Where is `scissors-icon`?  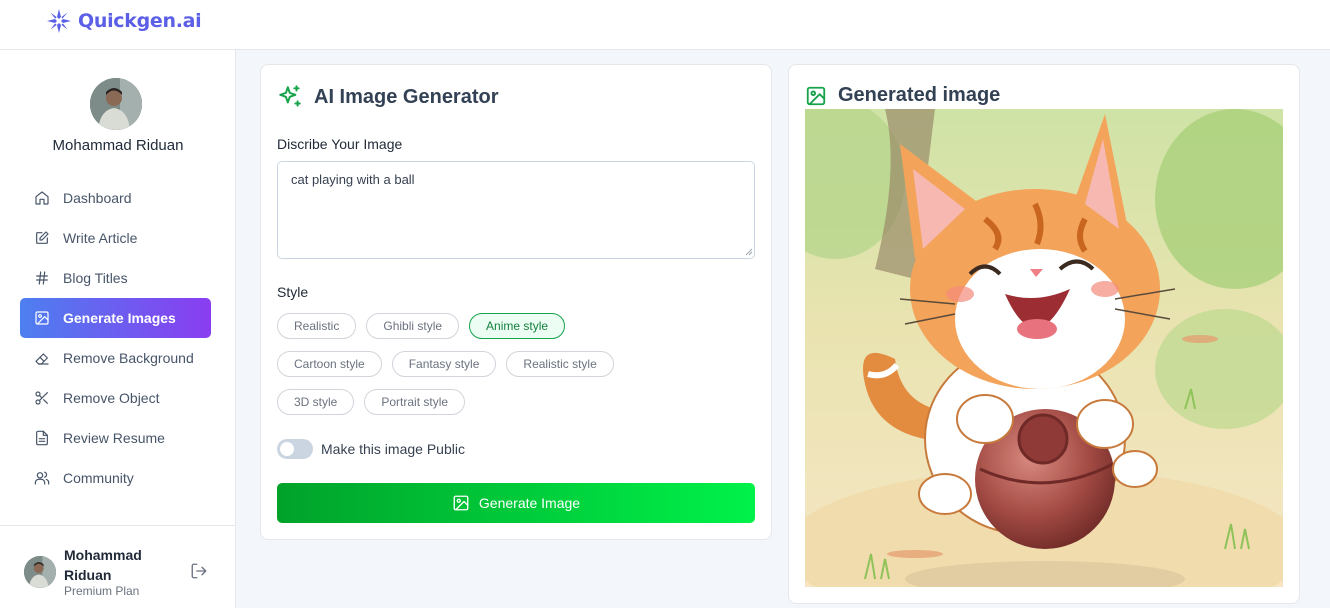 scissors-icon is located at coordinates (41, 398).